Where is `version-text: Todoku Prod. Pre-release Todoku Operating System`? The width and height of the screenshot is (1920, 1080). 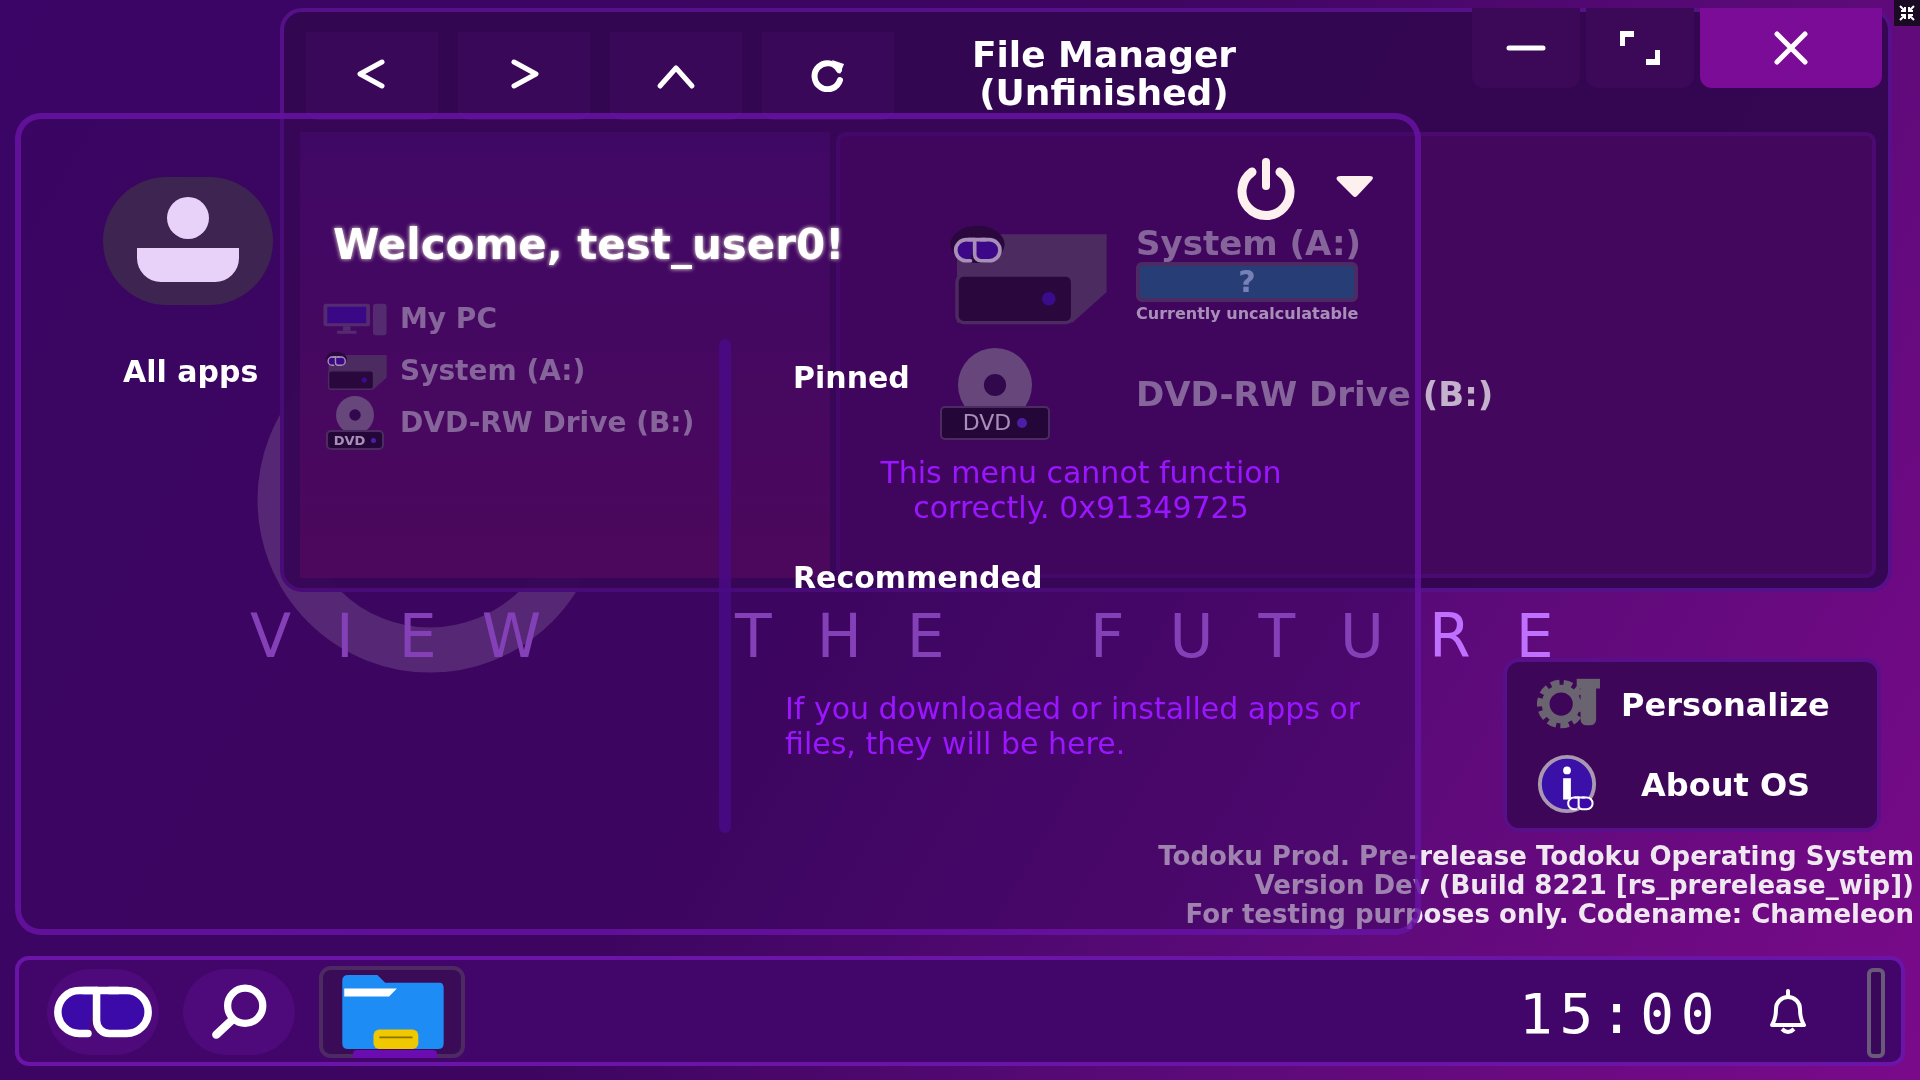
version-text: Todoku Prod. Pre-release Todoku Operating System is located at coordinates (1536, 856).